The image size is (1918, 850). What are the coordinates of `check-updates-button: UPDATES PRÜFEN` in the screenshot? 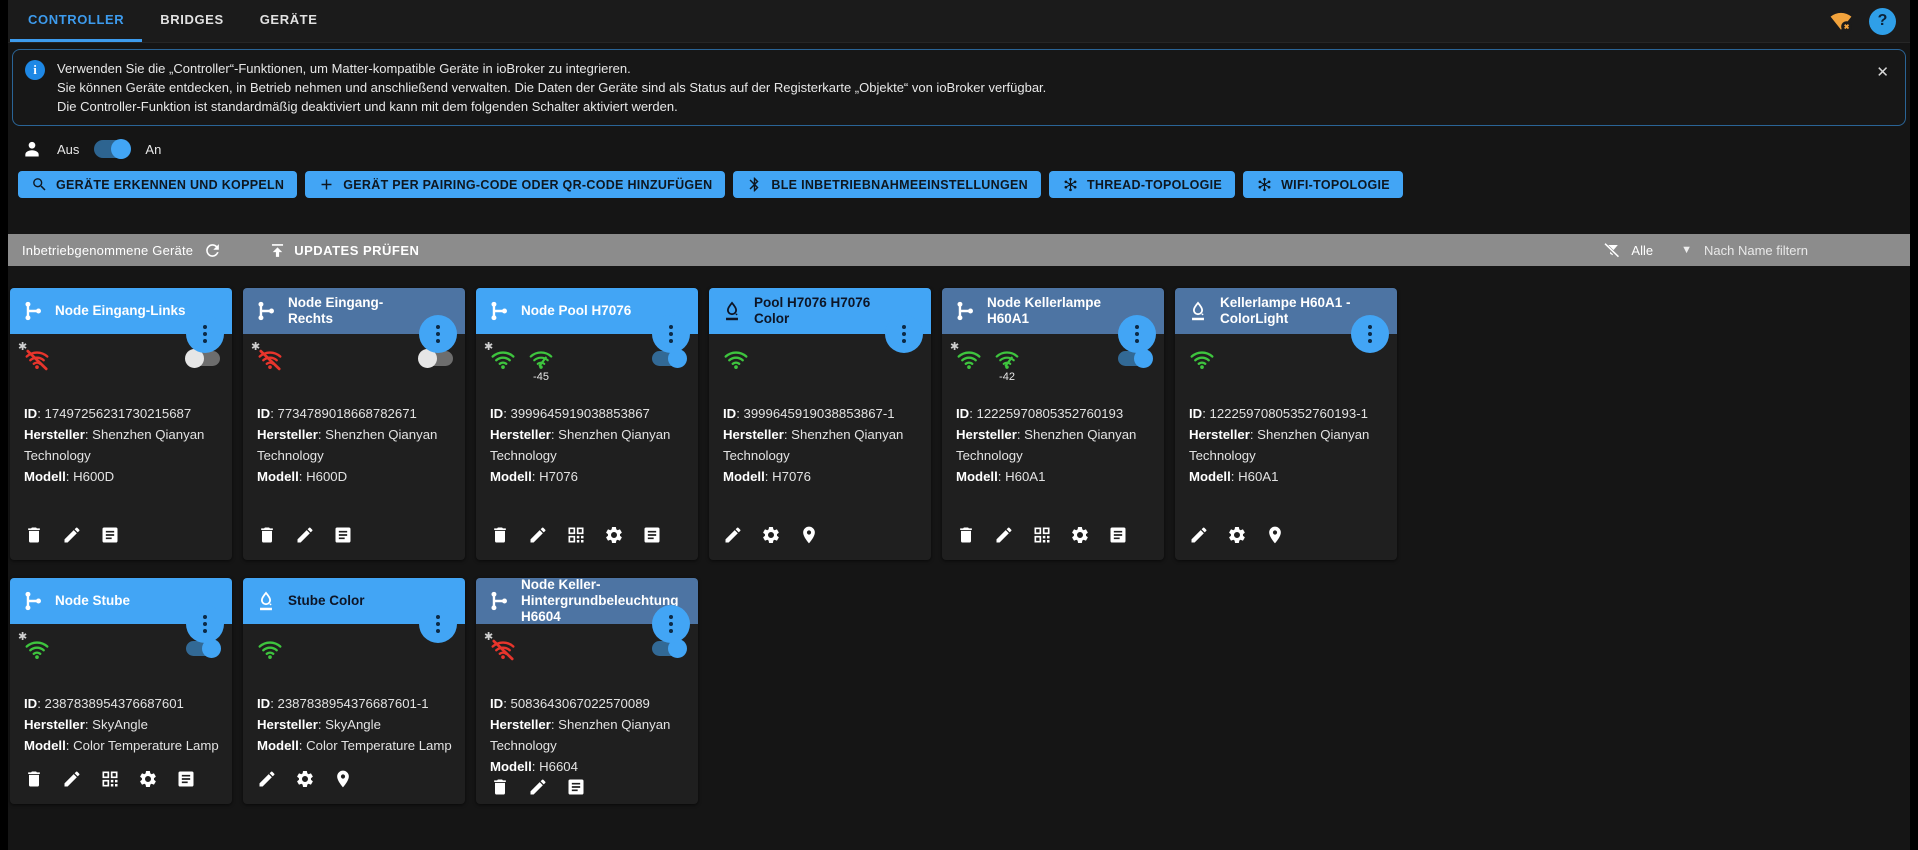 It's located at (343, 250).